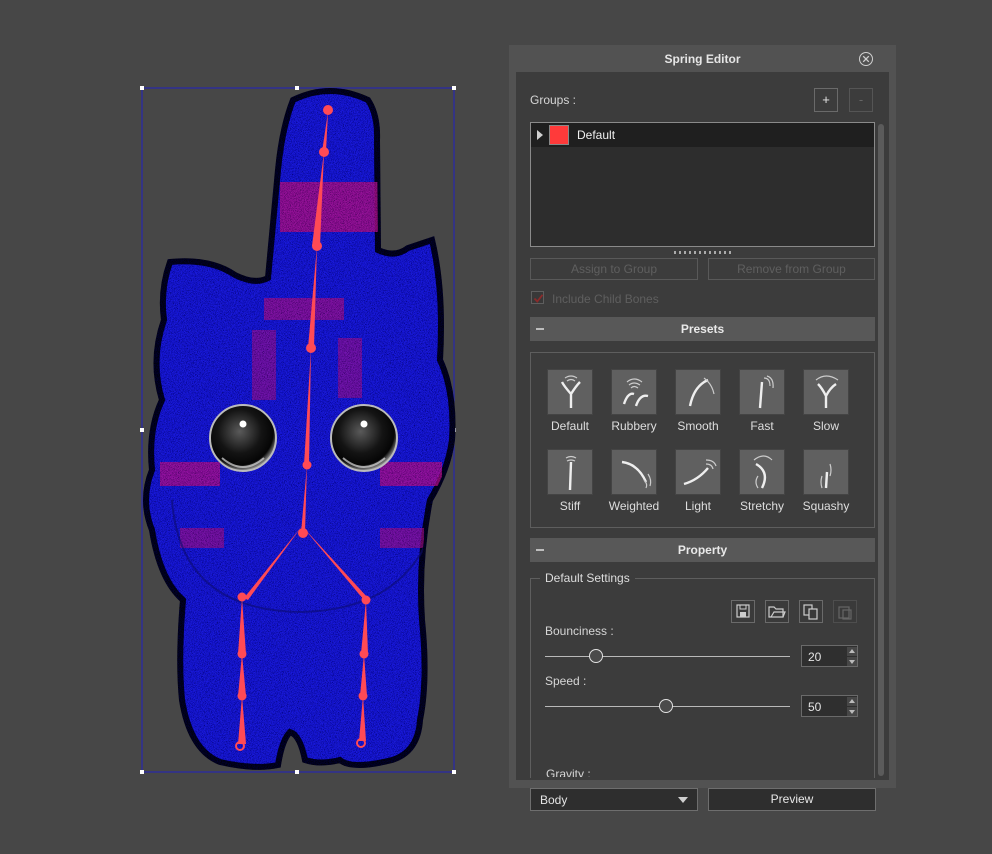 The width and height of the screenshot is (992, 854). Describe the element at coordinates (852, 711) in the screenshot. I see `speed-down-arrow` at that location.